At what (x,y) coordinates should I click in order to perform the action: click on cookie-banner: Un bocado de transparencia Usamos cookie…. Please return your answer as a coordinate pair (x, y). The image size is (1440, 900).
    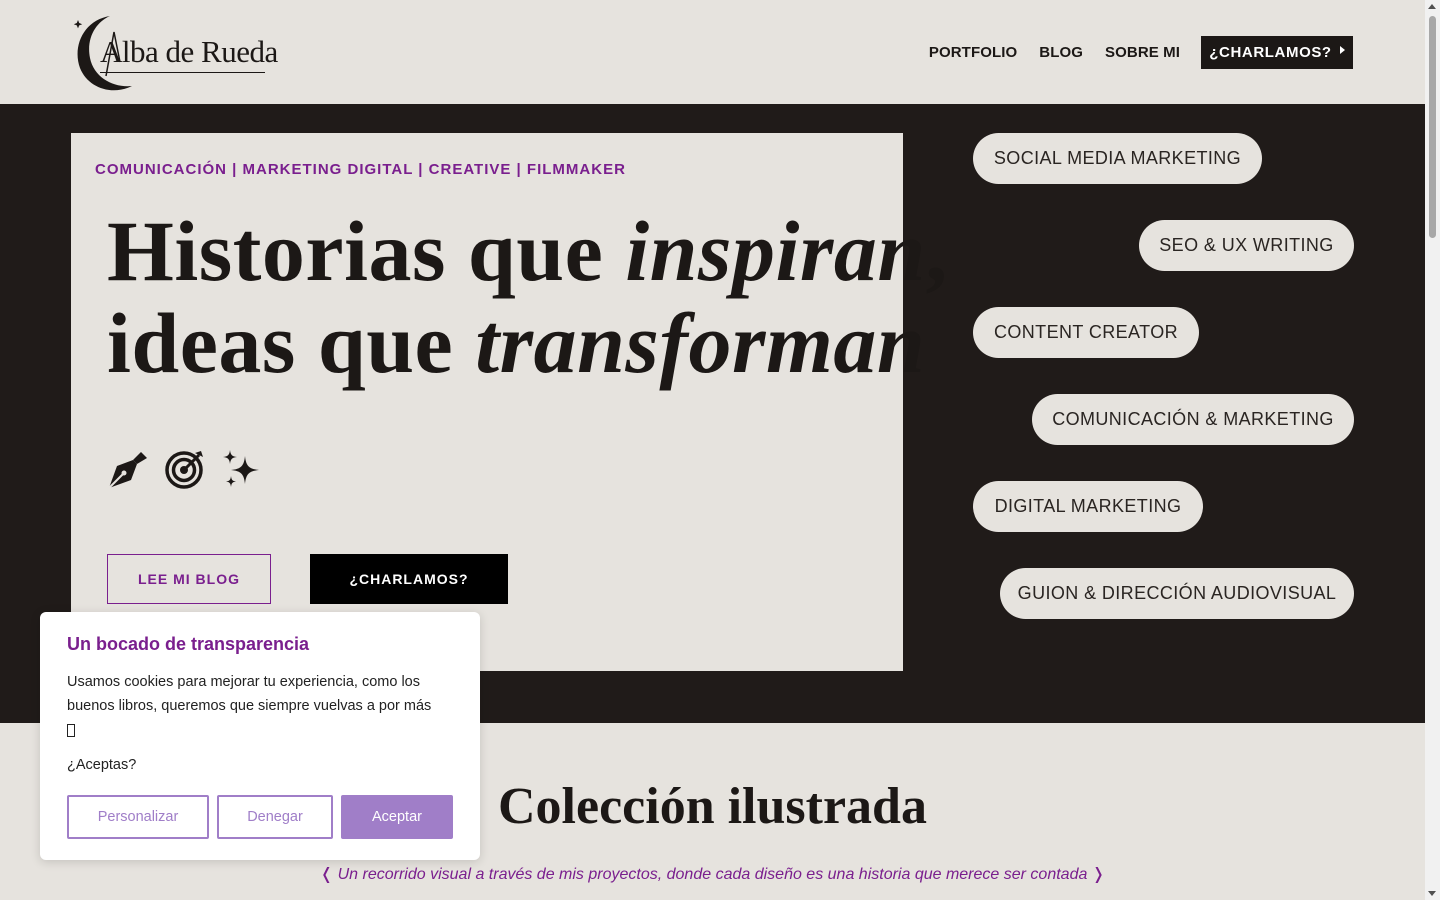
    Looking at the image, I should click on (260, 736).